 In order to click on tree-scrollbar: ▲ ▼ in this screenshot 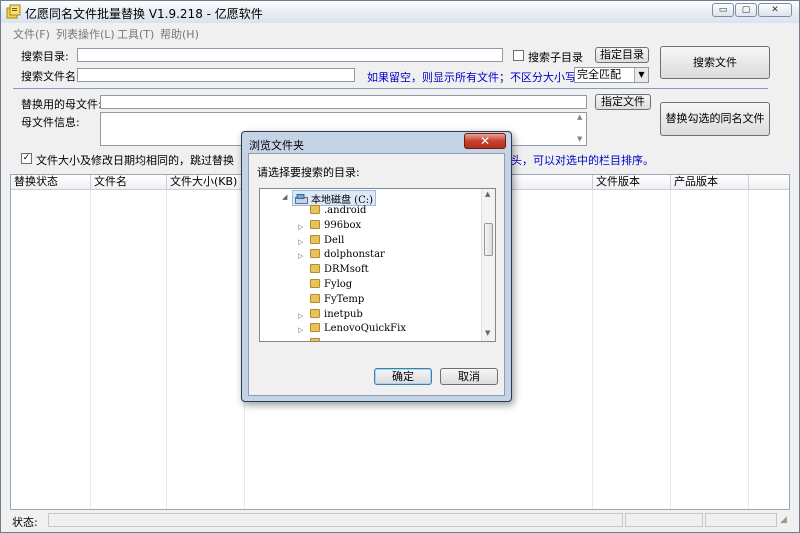, I will do `click(488, 265)`.